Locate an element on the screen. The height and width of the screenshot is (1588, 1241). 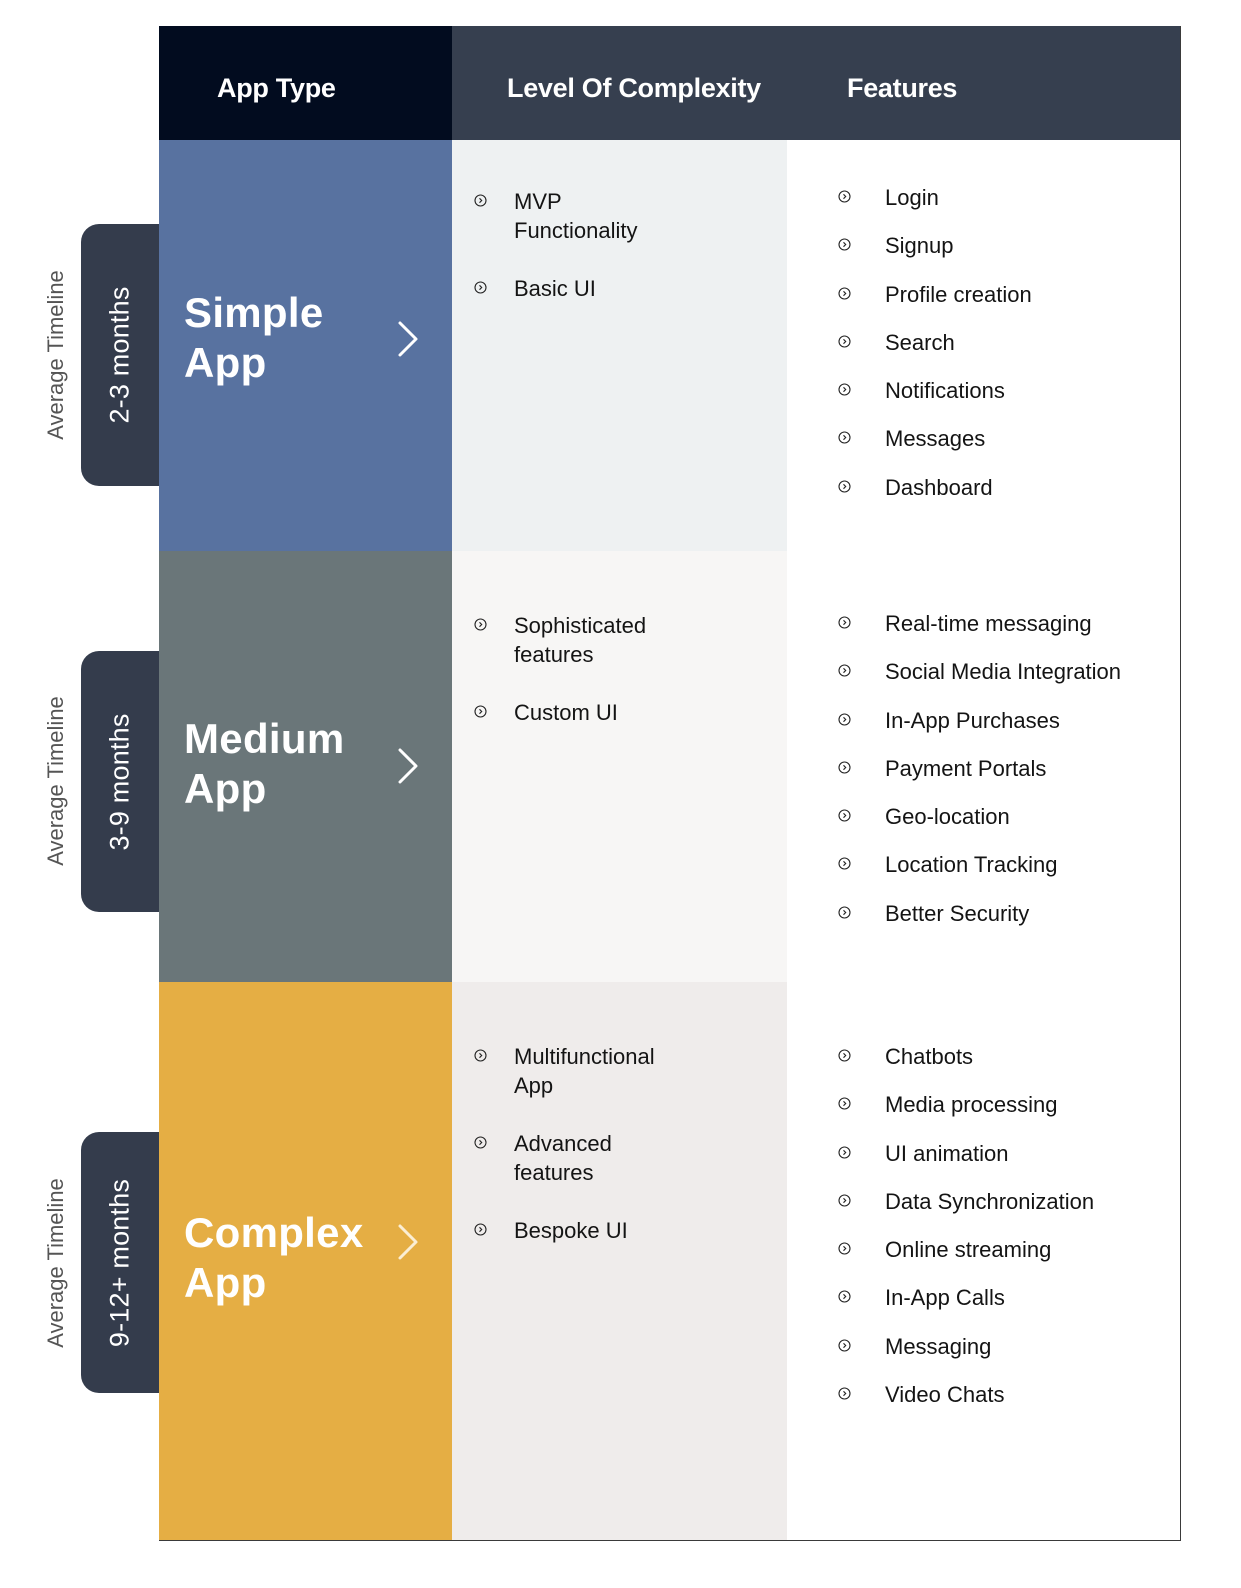
list-item: Advanced features is located at coordinates (568, 1158).